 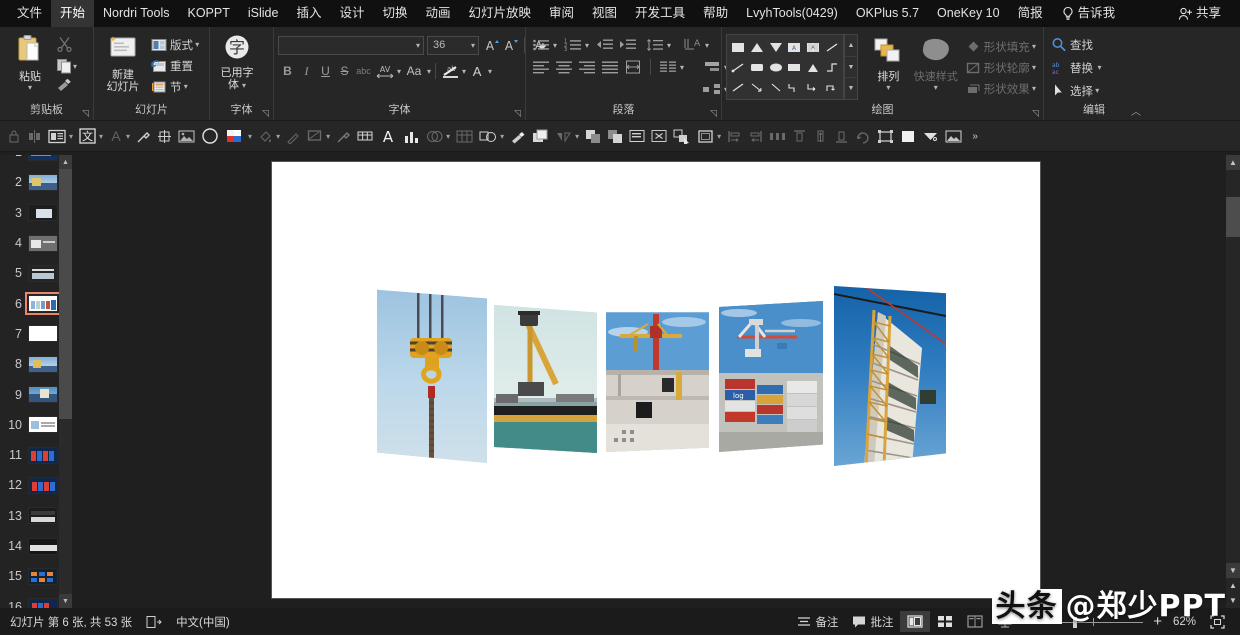 What do you see at coordinates (72, 136) in the screenshot?
I see `qb-textbox-caret-icon: ▾` at bounding box center [72, 136].